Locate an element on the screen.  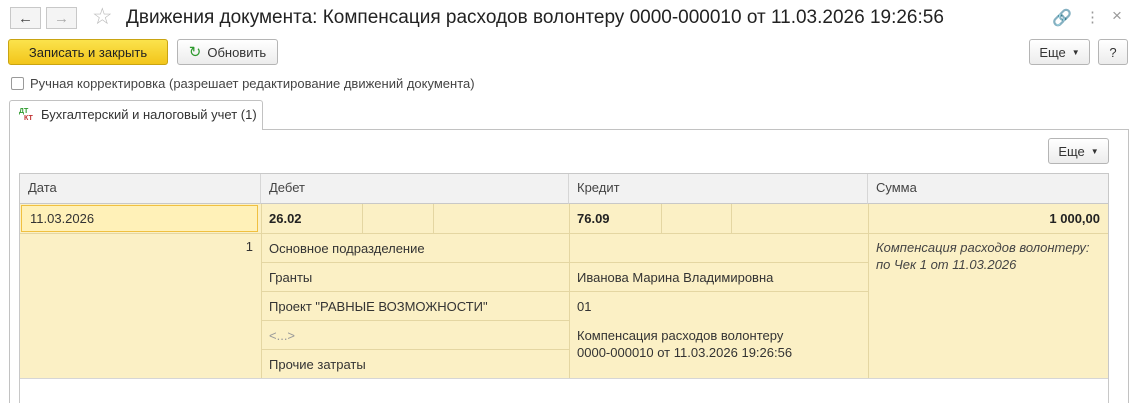
link-icon: 🔗 is located at coordinates (1062, 18).